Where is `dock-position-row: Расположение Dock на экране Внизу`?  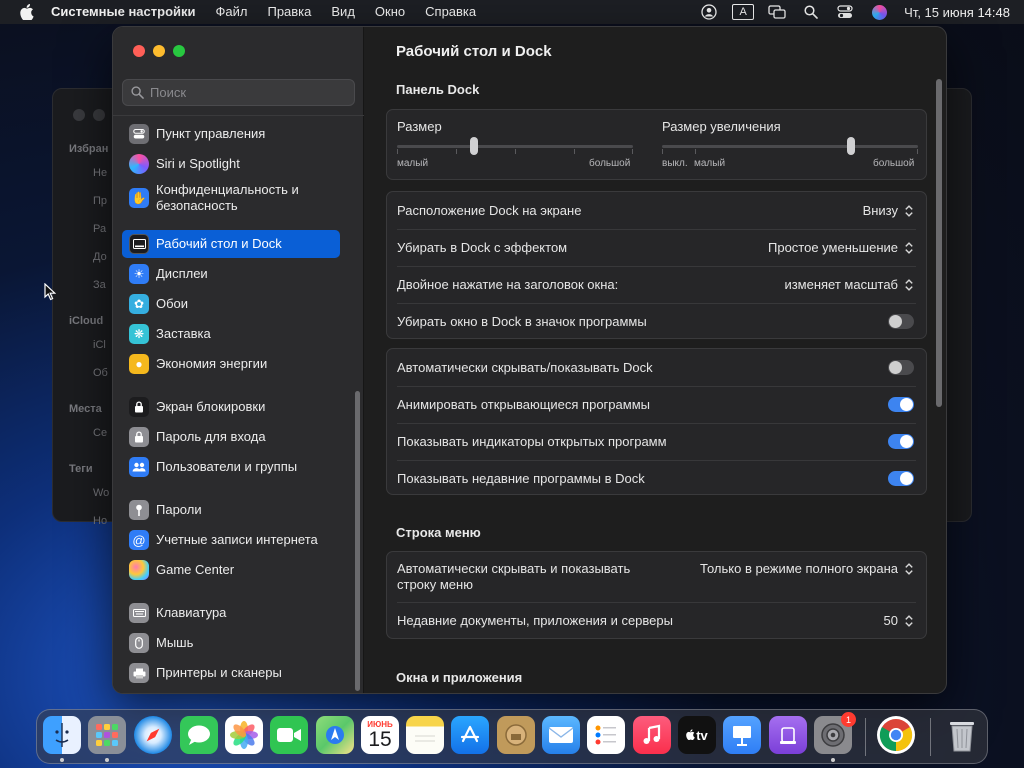 dock-position-row: Расположение Dock на экране Внизу is located at coordinates (656, 210).